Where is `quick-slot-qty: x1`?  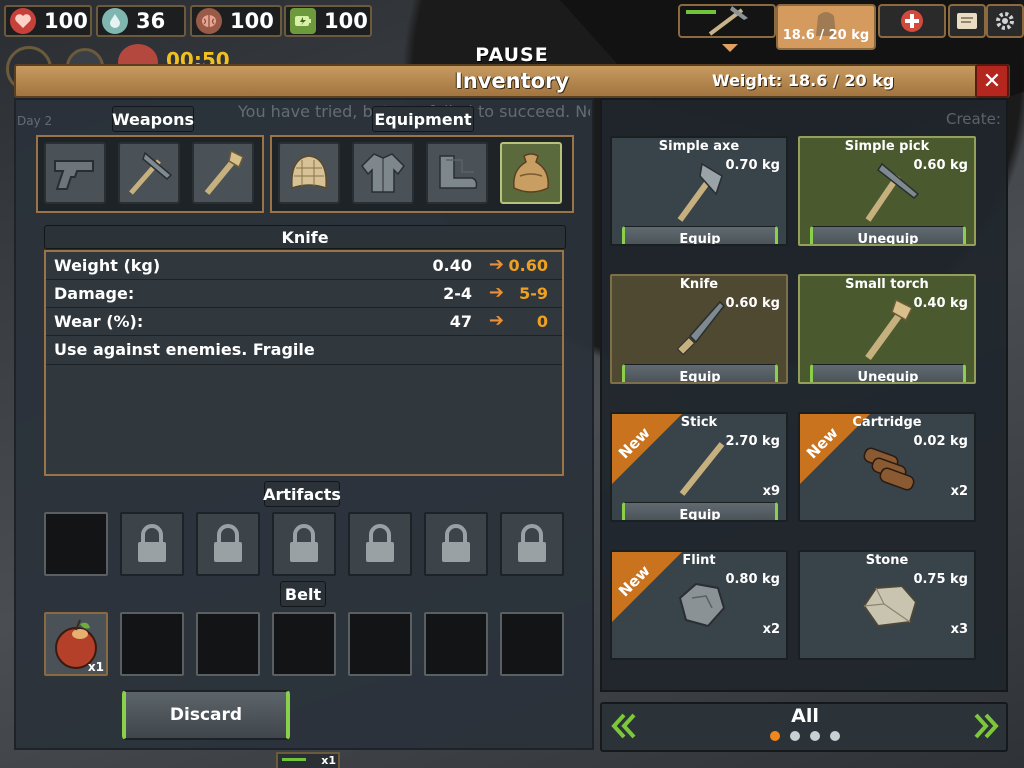
quick-slot-qty: x1 is located at coordinates (328, 760).